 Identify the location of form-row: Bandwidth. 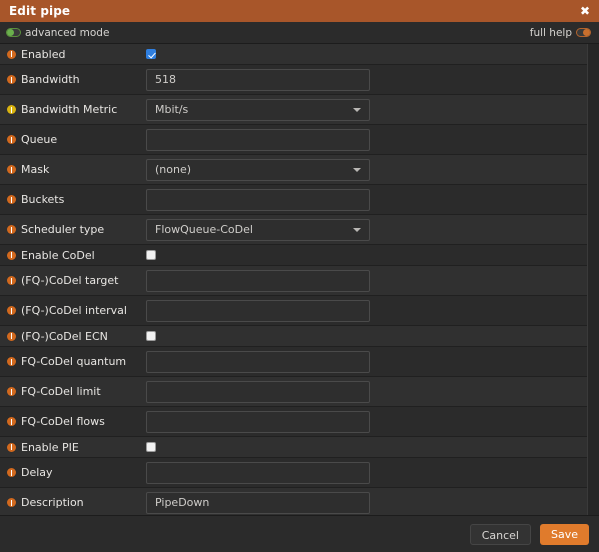
(293, 80).